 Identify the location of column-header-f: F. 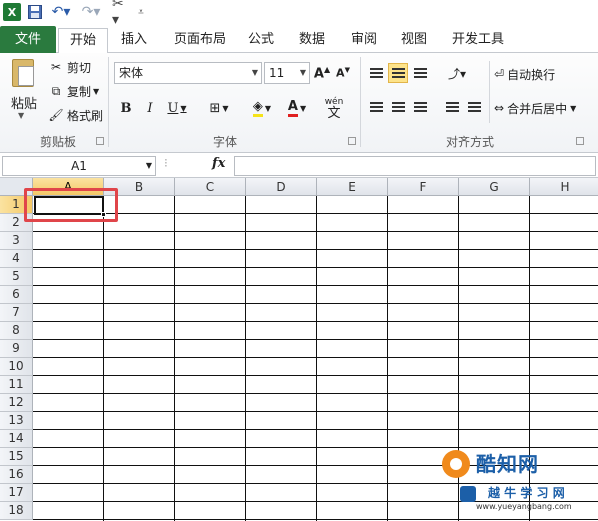
(423, 187).